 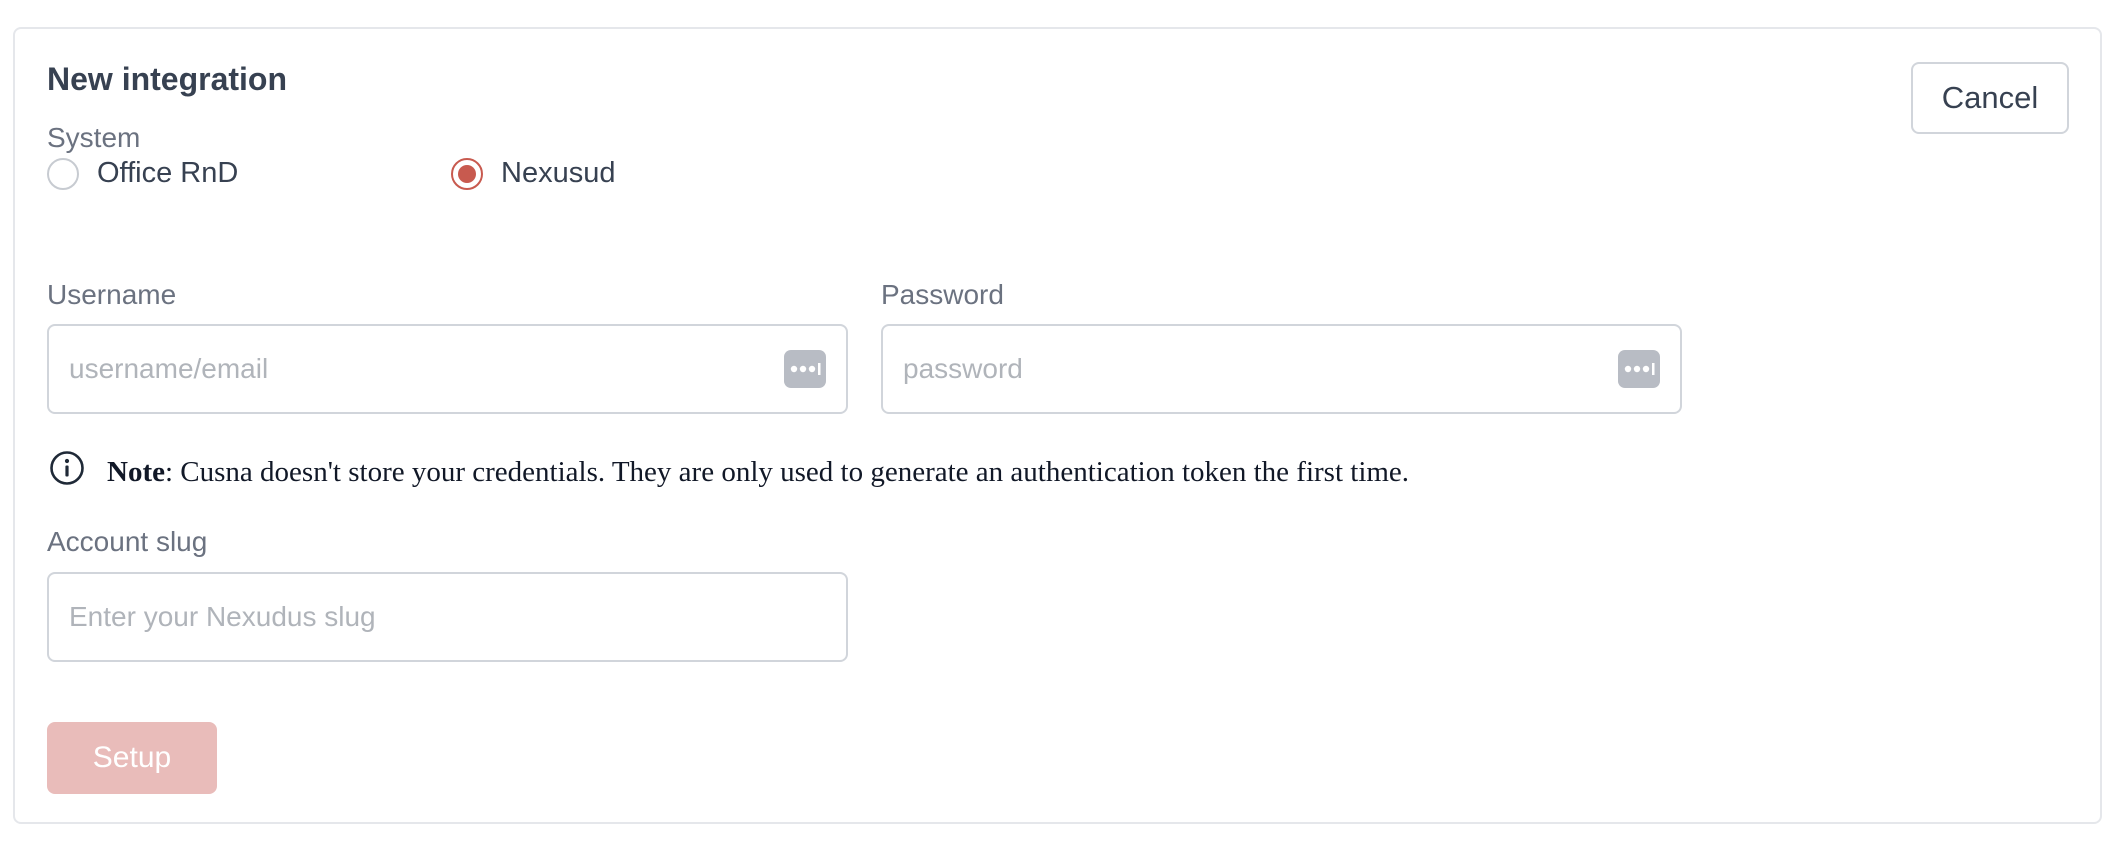 I want to click on password-label: Password, so click(x=942, y=294).